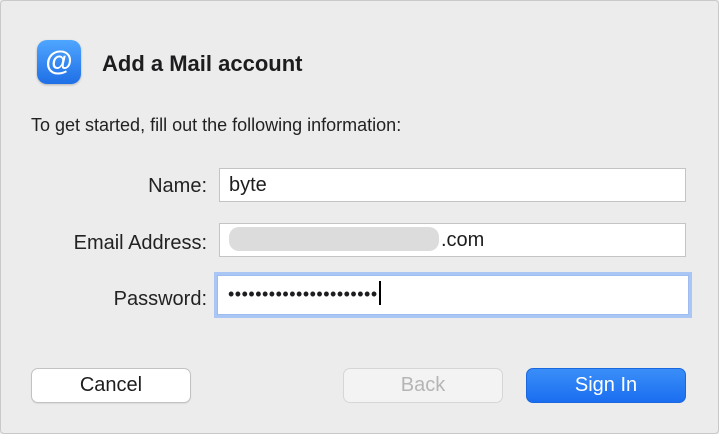  Describe the element at coordinates (303, 294) in the screenshot. I see `password-masked-value: ••••••••••••••••••••••` at that location.